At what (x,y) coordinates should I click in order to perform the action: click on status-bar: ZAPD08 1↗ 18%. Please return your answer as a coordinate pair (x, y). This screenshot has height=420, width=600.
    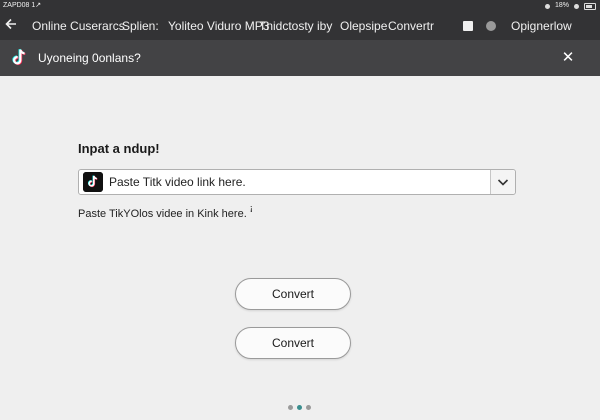
    Looking at the image, I should click on (300, 6).